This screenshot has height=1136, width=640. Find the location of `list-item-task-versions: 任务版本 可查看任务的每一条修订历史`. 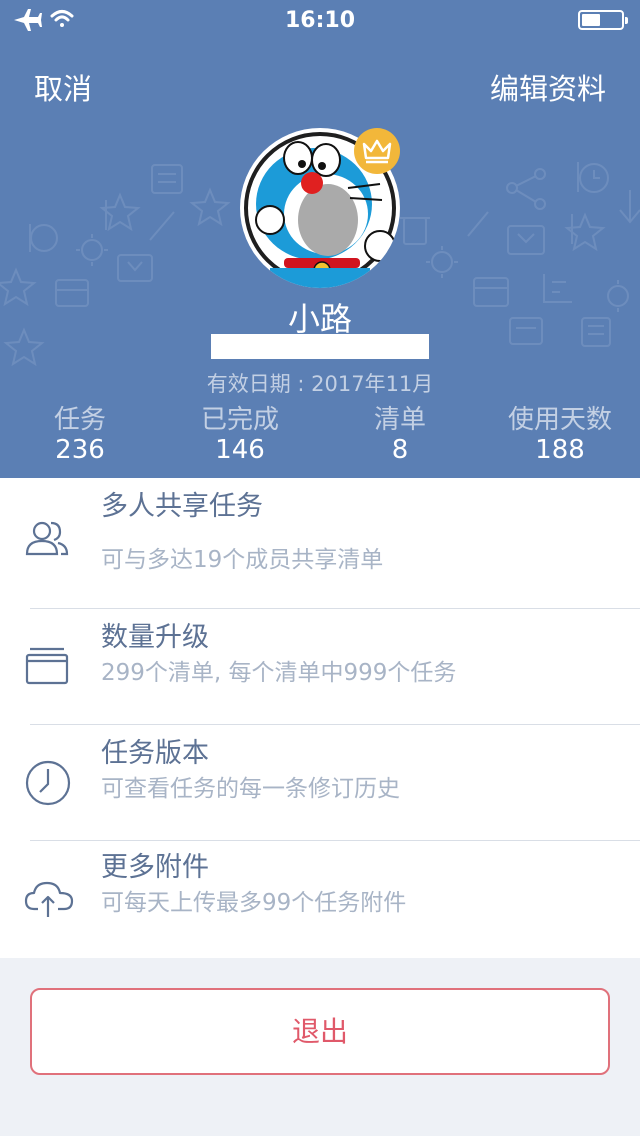

list-item-task-versions: 任务版本 可查看任务的每一条修订历史 is located at coordinates (320, 782).